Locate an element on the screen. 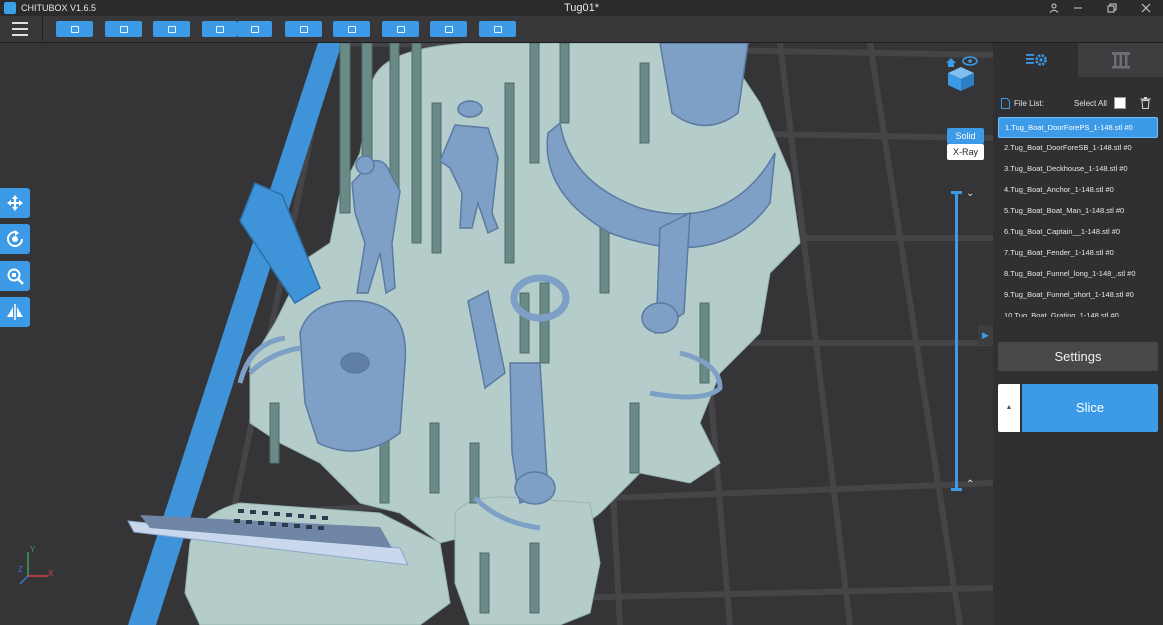 The image size is (1163, 625). arrange-right-icon is located at coordinates (254, 29).